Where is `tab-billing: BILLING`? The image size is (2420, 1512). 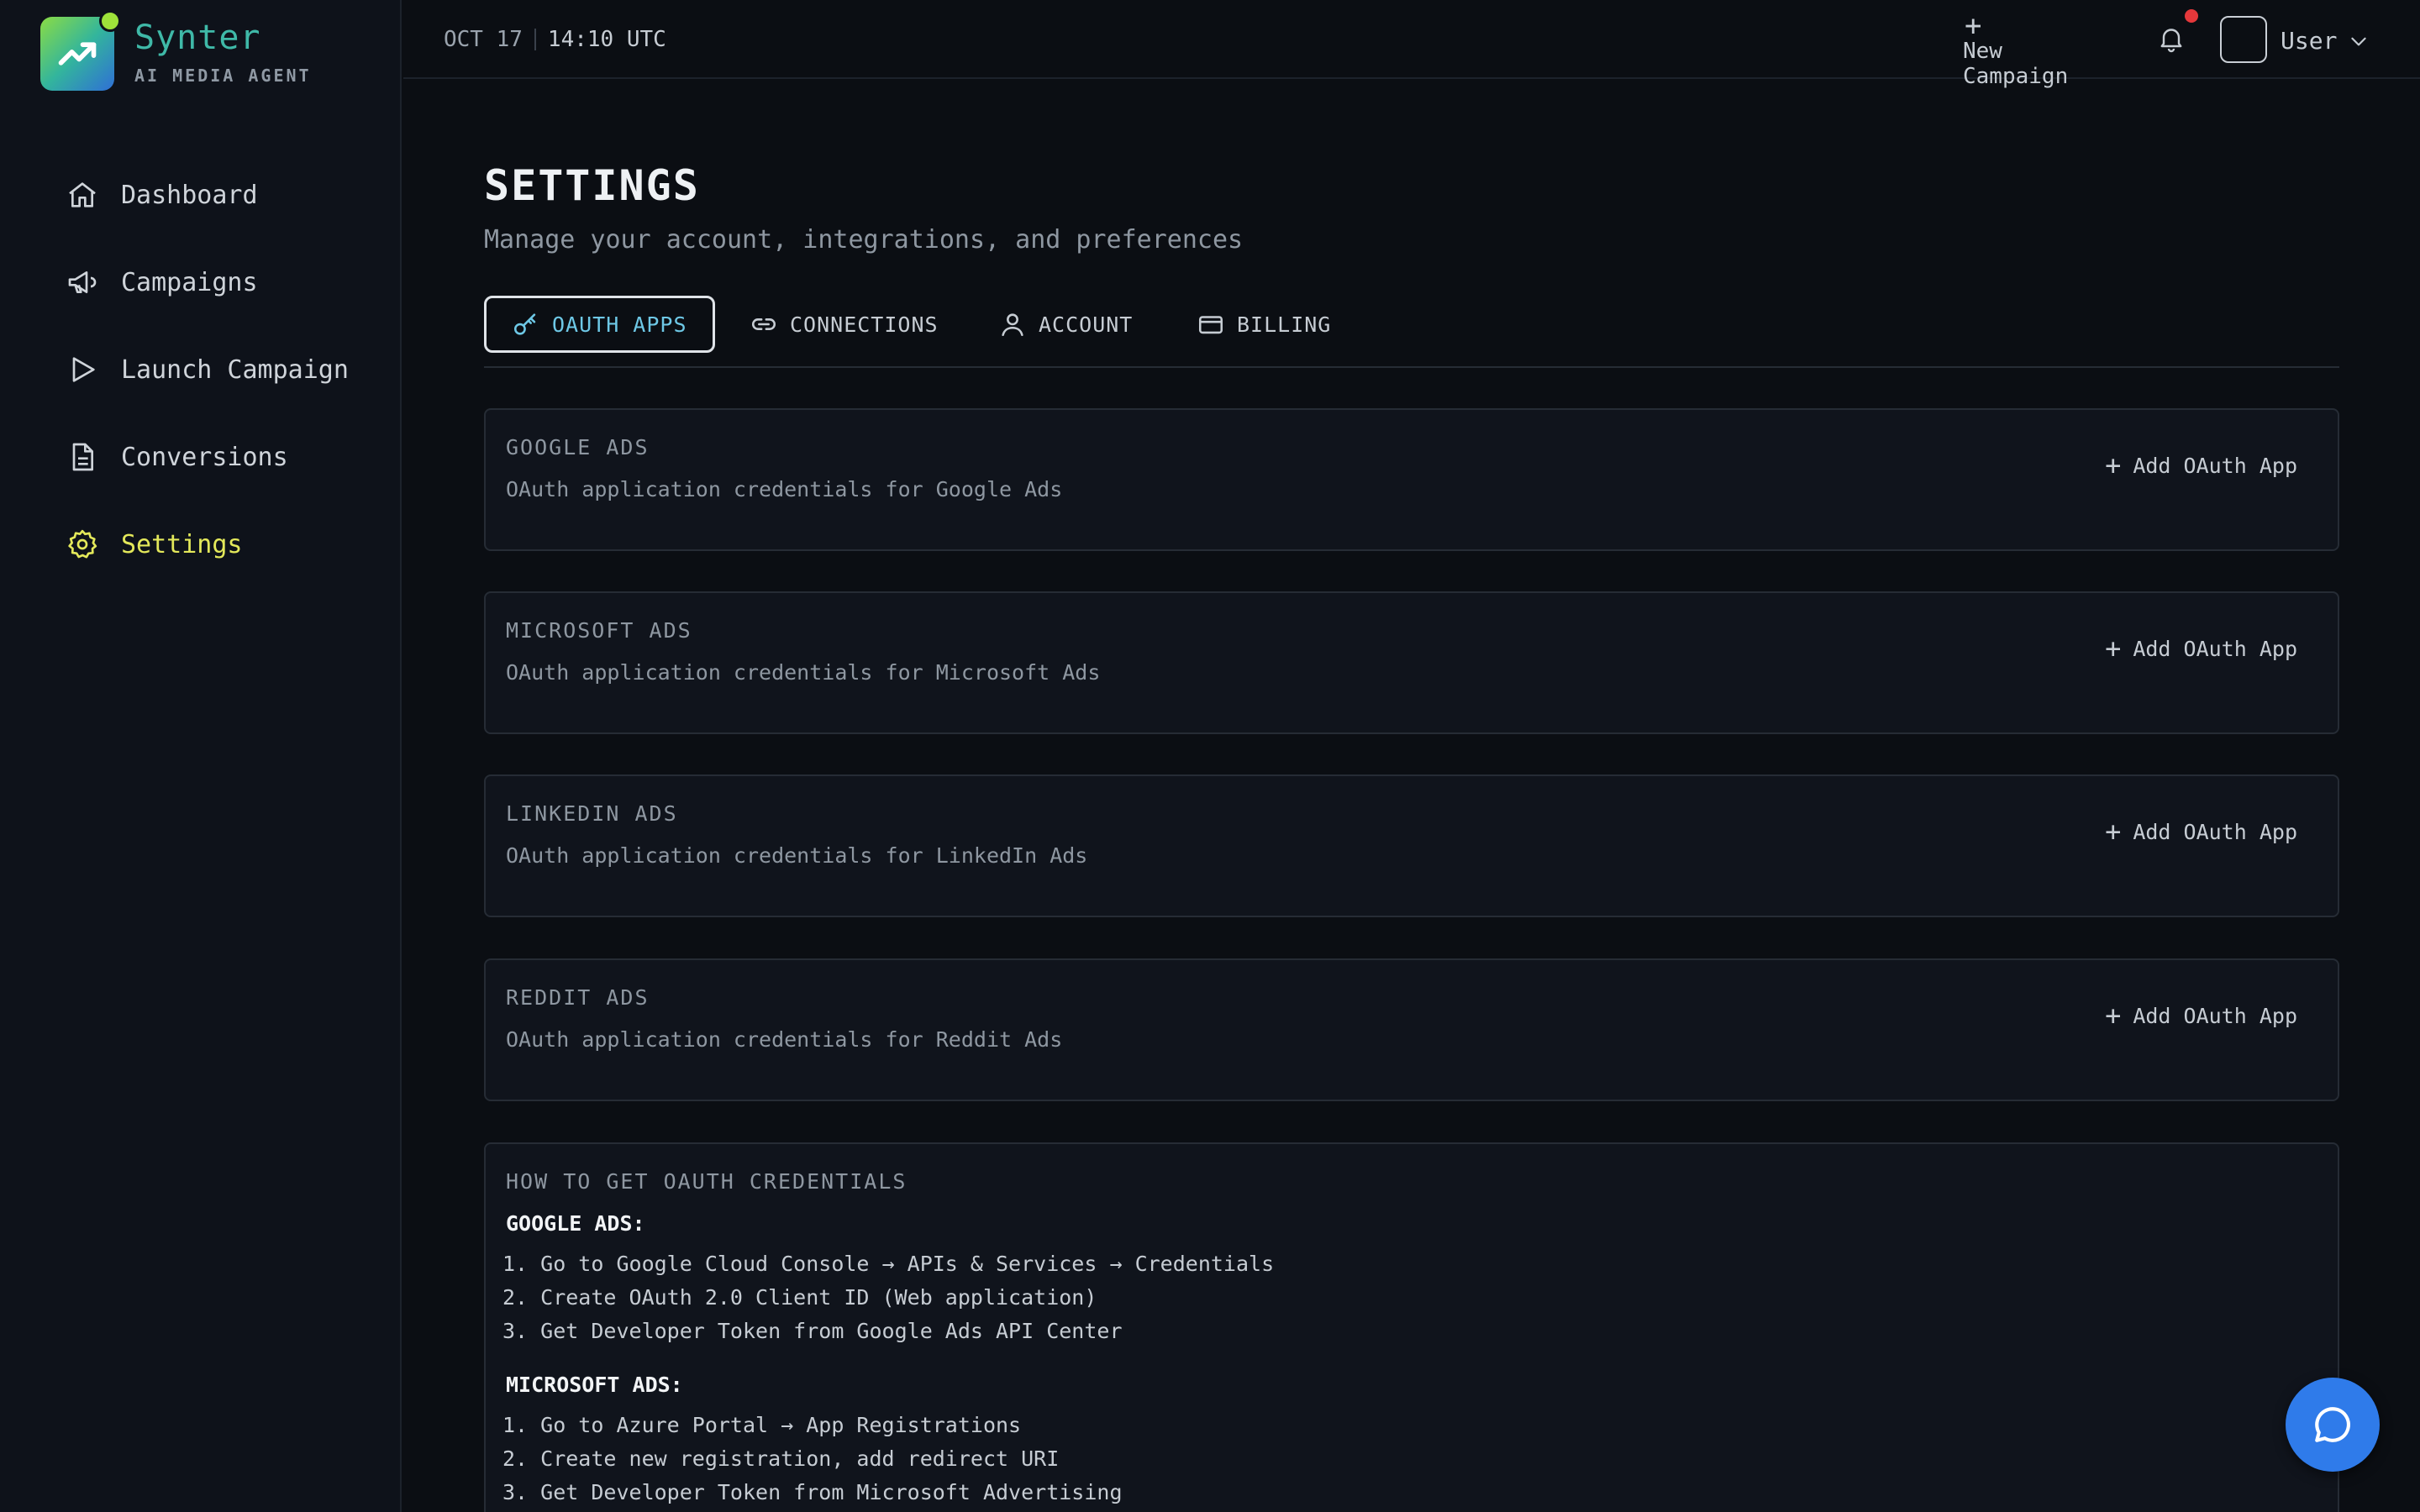 tab-billing: BILLING is located at coordinates (1264, 324).